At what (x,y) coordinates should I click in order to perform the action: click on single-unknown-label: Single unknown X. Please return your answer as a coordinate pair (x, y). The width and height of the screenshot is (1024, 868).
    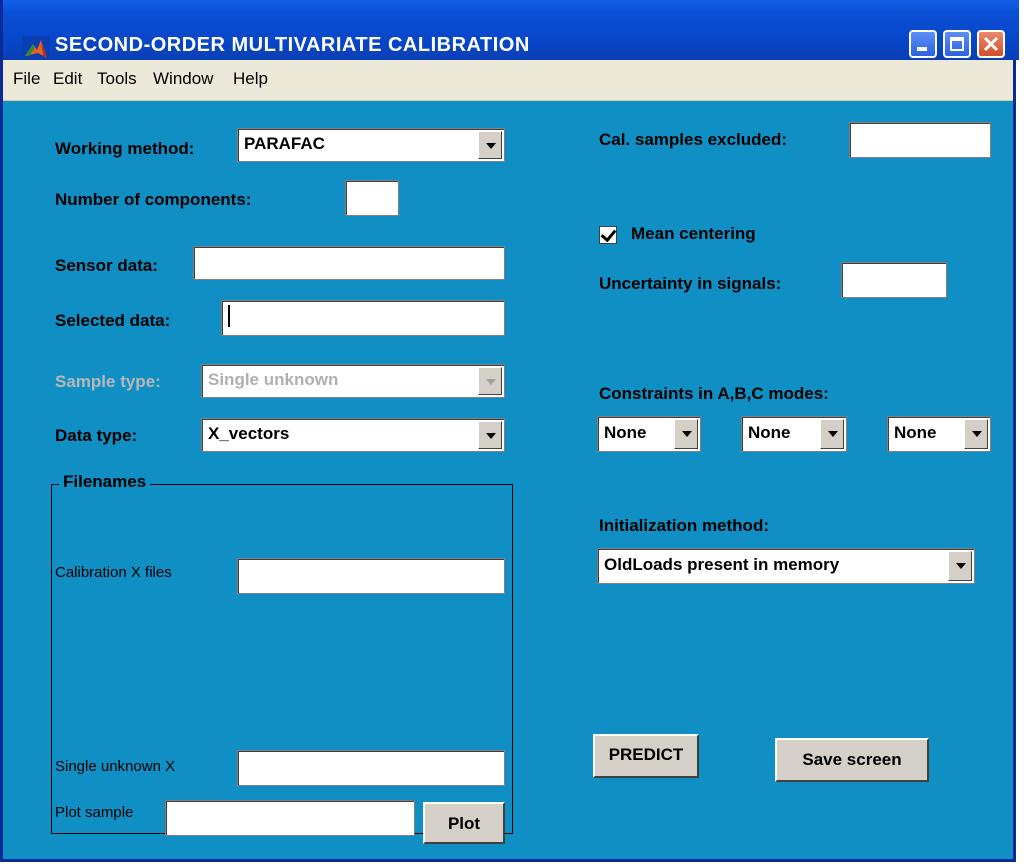
    Looking at the image, I should click on (115, 766).